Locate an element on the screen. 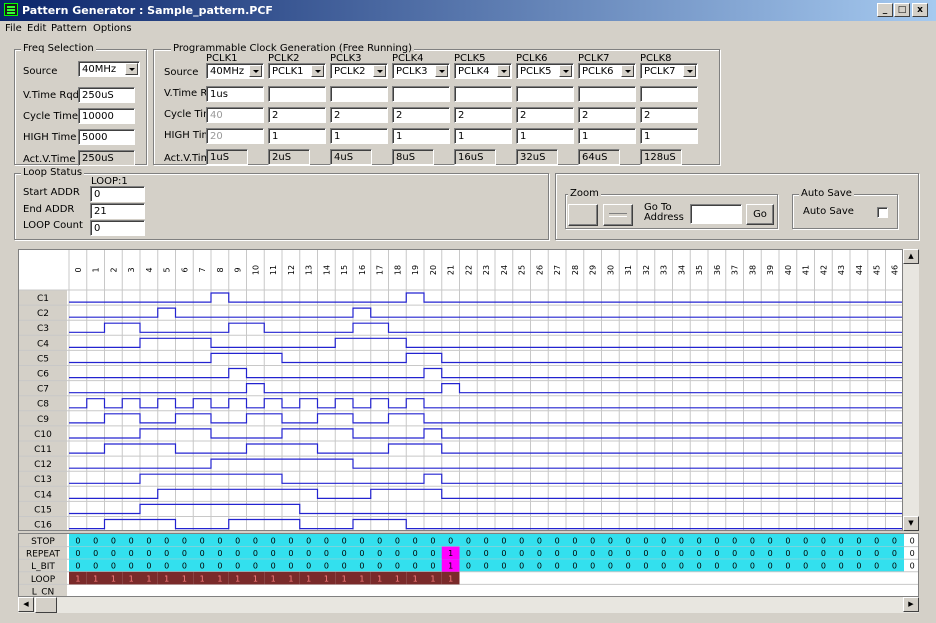 The image size is (936, 623). pclk4-high-input: 1 is located at coordinates (421, 136).